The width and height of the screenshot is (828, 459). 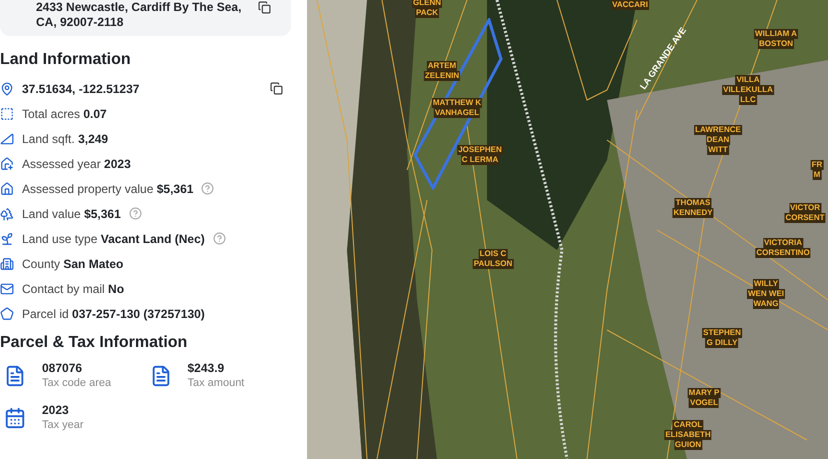 What do you see at coordinates (66, 60) in the screenshot?
I see `section-heading: Land Information` at bounding box center [66, 60].